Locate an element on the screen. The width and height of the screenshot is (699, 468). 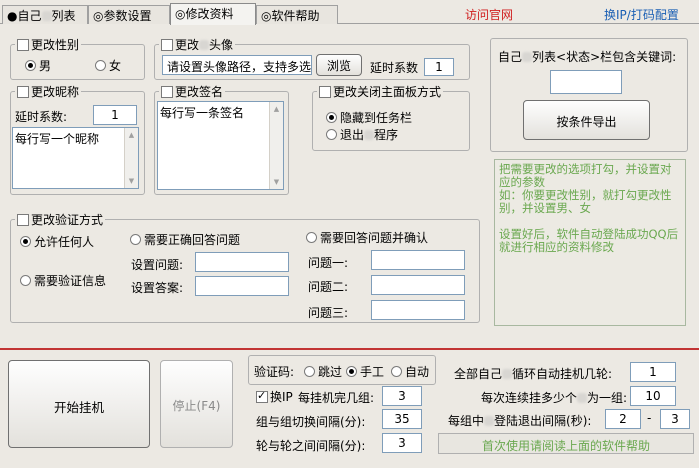
need-answer-confirm-radio is located at coordinates (311, 237).